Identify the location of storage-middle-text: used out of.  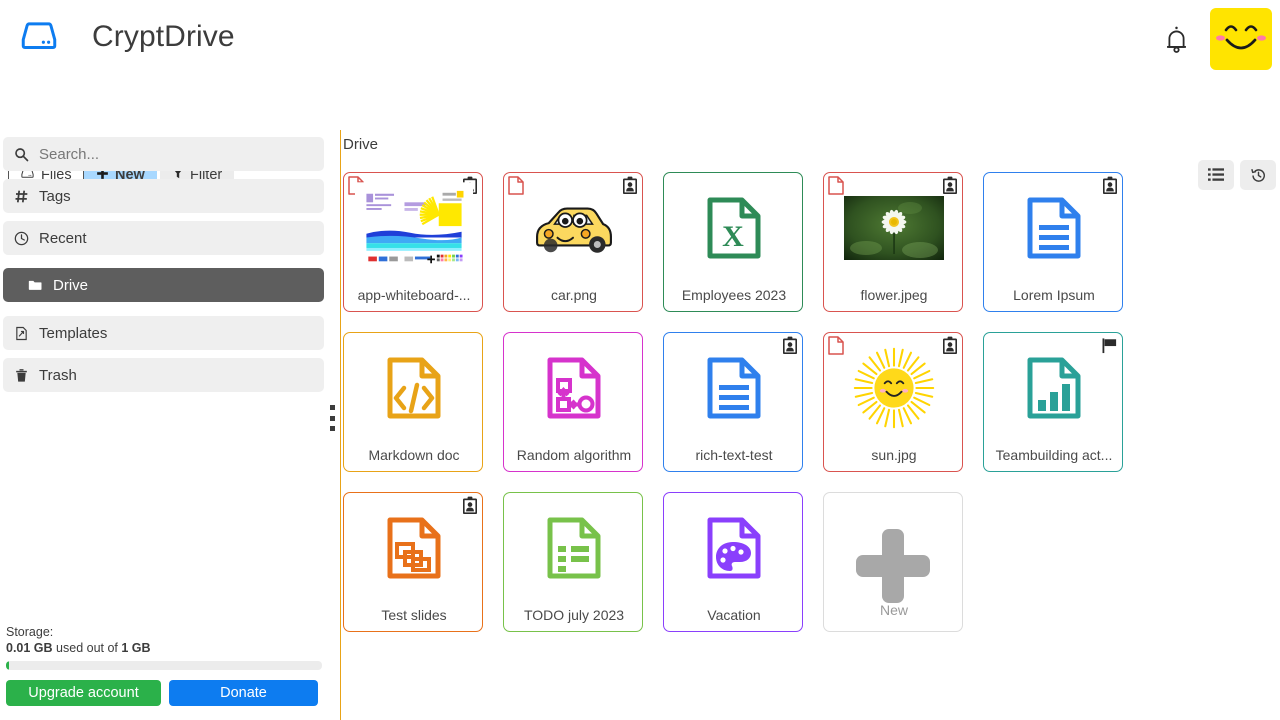
(87, 648).